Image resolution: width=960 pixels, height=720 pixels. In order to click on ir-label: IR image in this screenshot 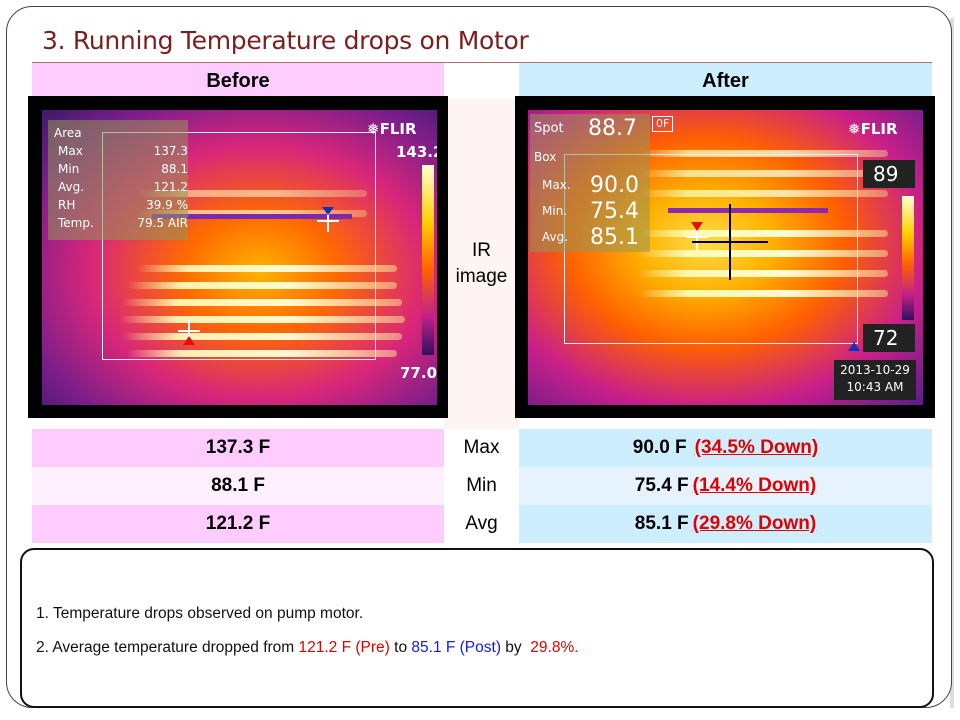, I will do `click(481, 263)`.